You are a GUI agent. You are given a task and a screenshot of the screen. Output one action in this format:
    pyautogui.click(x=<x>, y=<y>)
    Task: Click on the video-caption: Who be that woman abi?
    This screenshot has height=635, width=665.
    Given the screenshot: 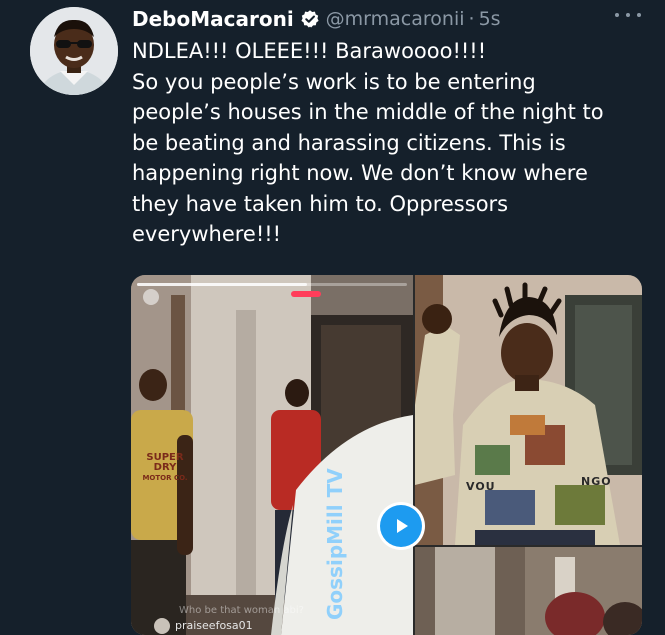 What is the action you would take?
    pyautogui.click(x=241, y=610)
    